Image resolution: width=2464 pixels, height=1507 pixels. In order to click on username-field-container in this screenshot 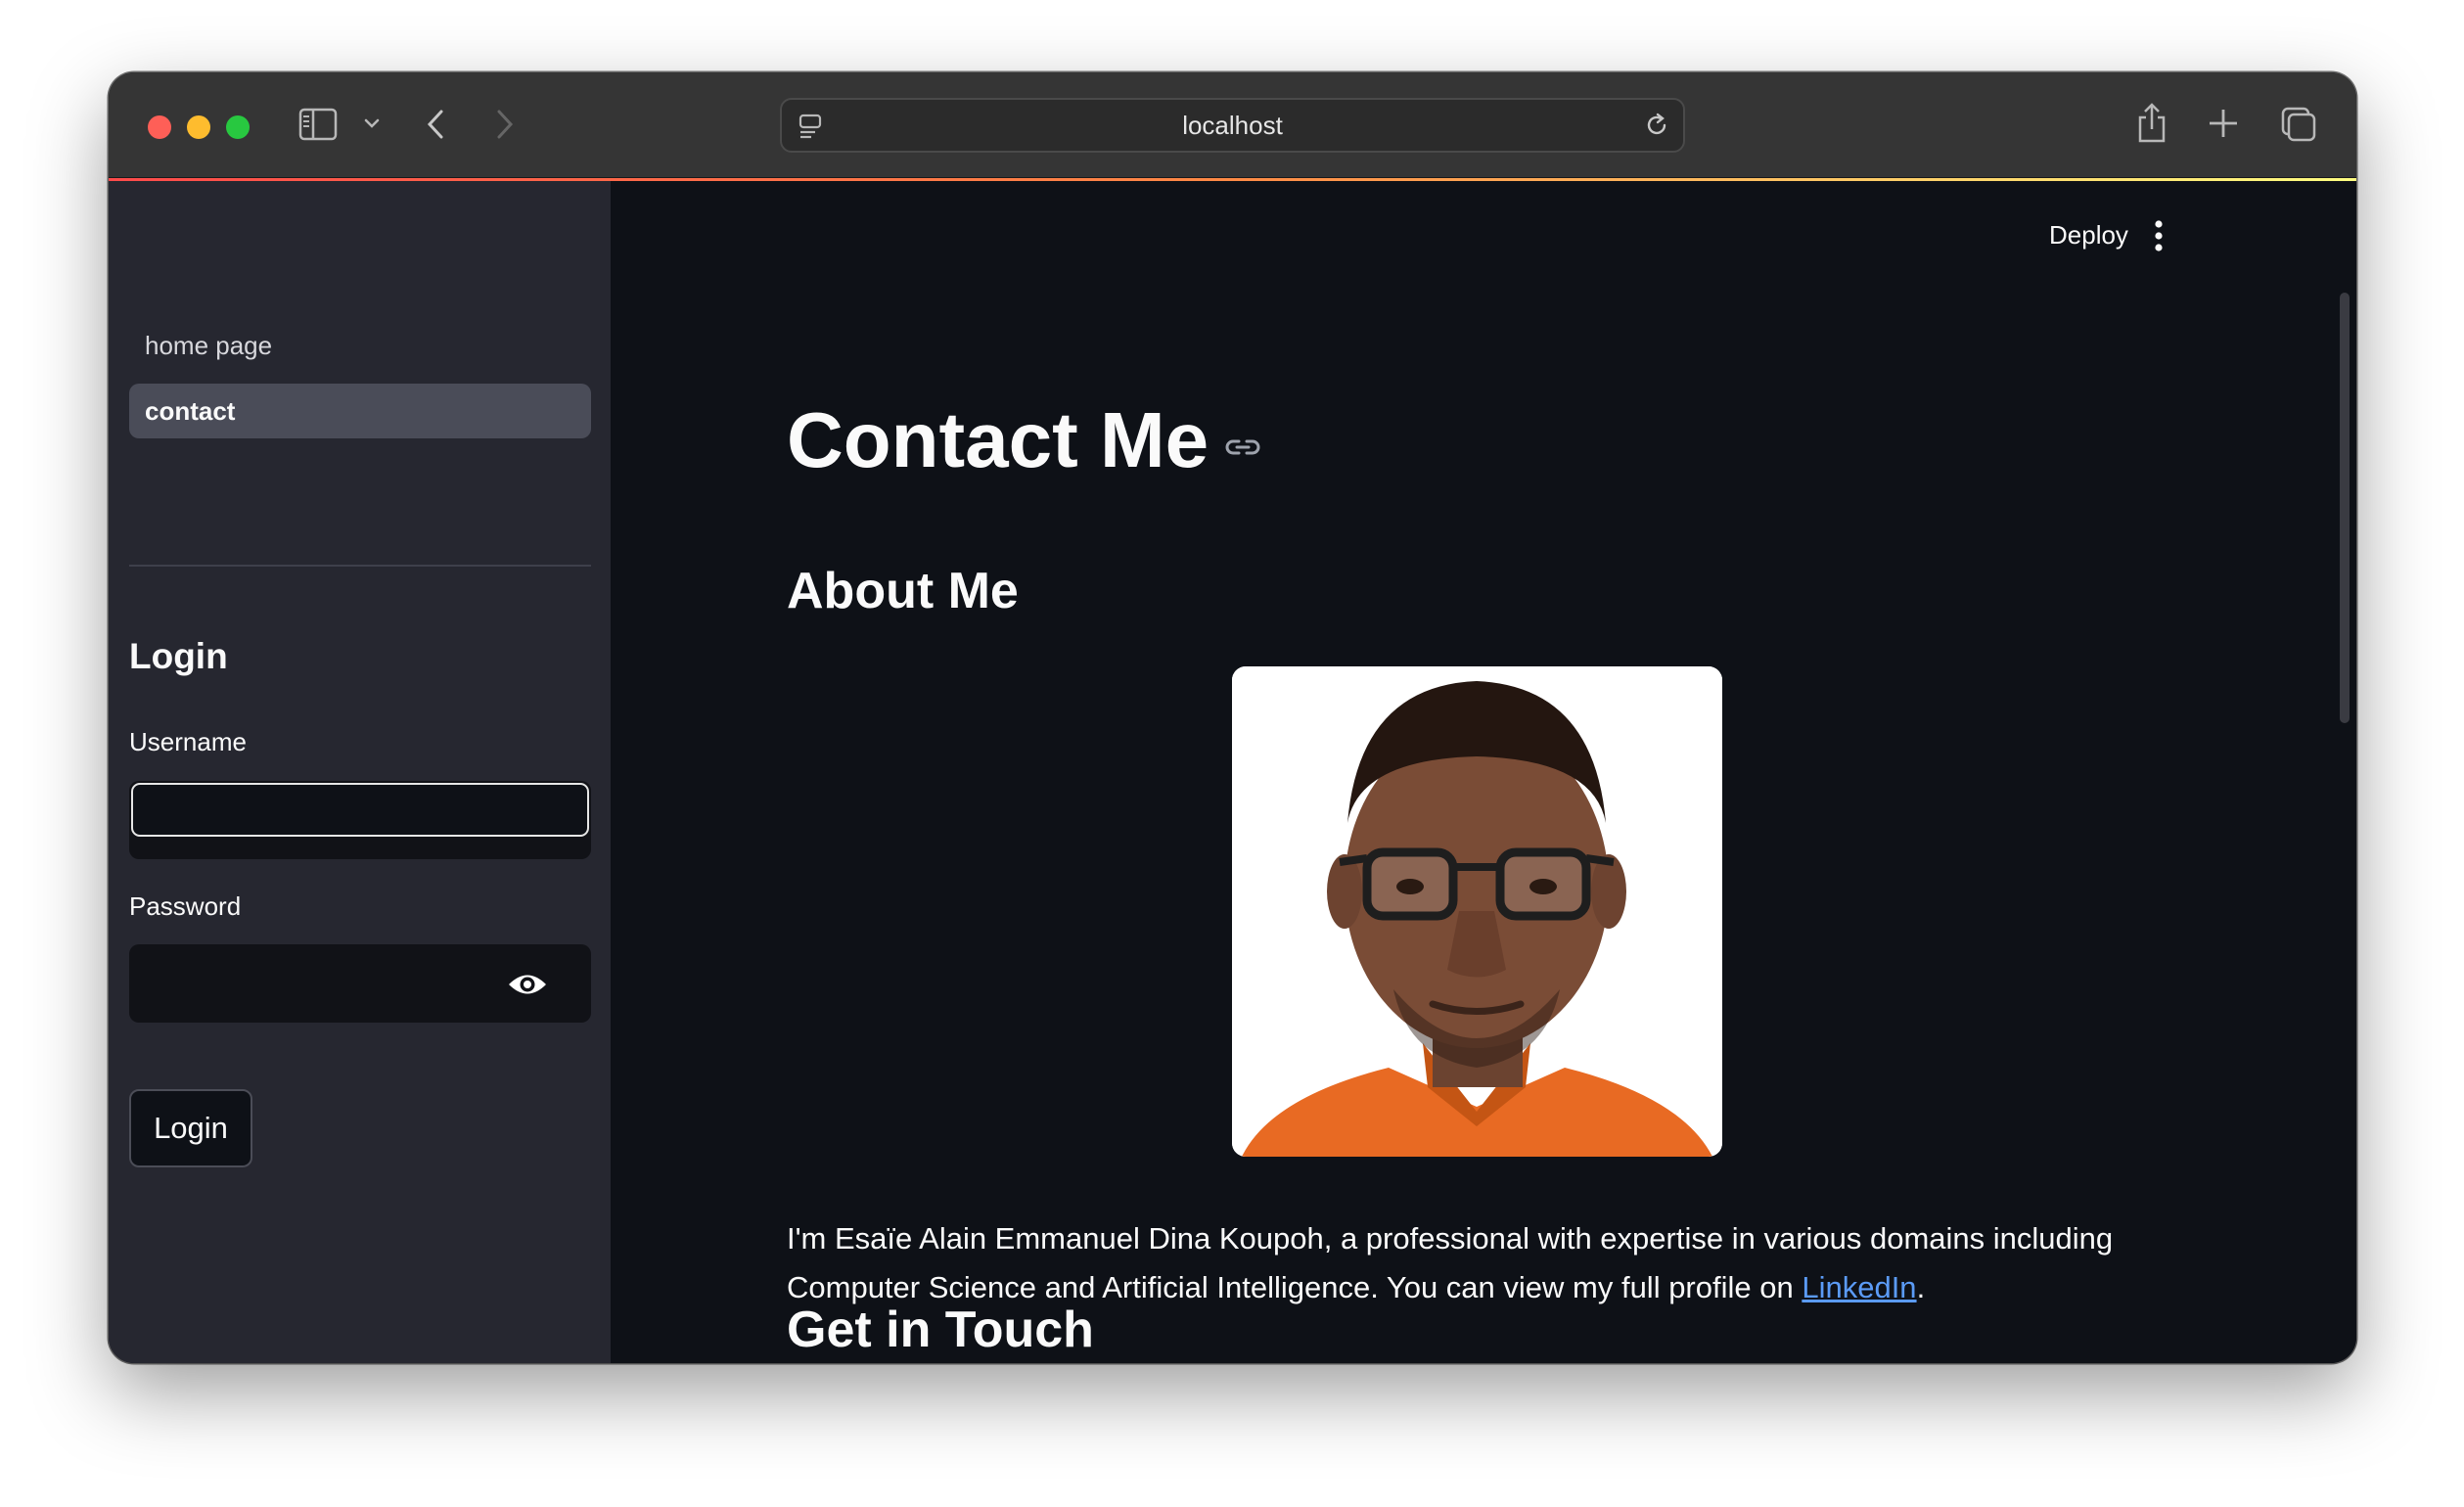, I will do `click(360, 820)`.